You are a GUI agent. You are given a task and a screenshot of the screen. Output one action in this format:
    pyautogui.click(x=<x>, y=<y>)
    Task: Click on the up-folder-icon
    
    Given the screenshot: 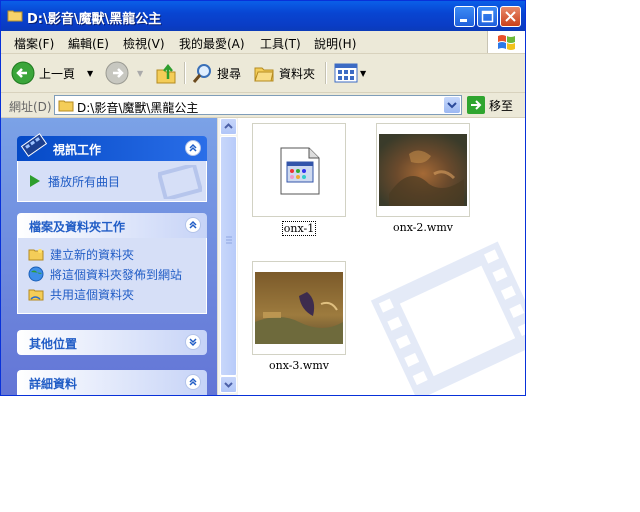 What is the action you would take?
    pyautogui.click(x=166, y=73)
    